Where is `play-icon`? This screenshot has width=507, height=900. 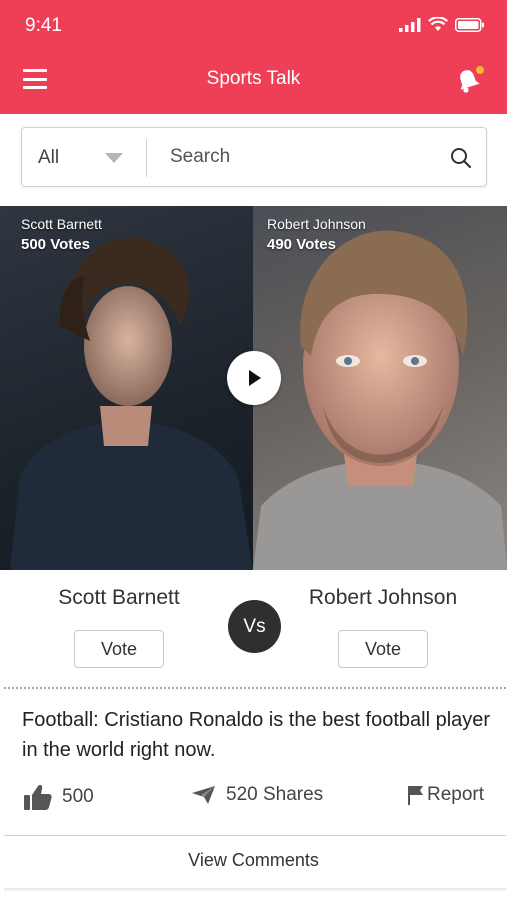
play-icon is located at coordinates (255, 378).